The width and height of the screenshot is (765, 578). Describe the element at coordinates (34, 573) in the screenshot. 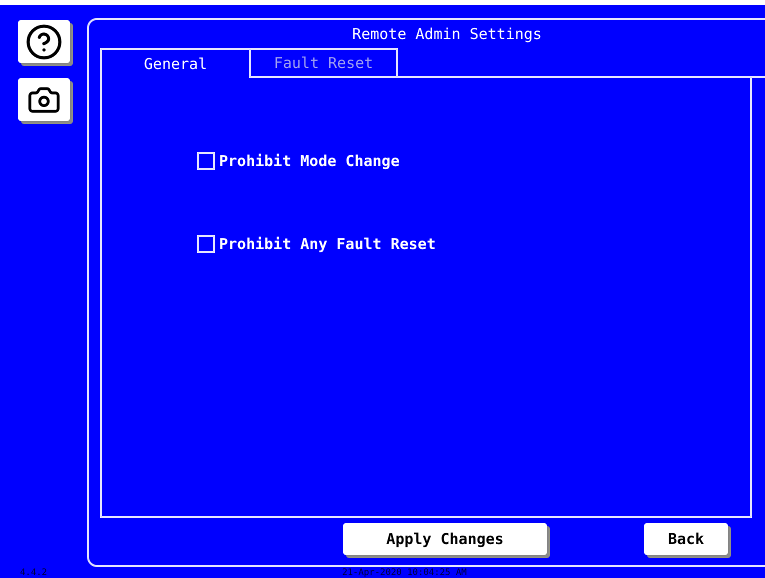

I see `version-text: 4.4.2` at that location.